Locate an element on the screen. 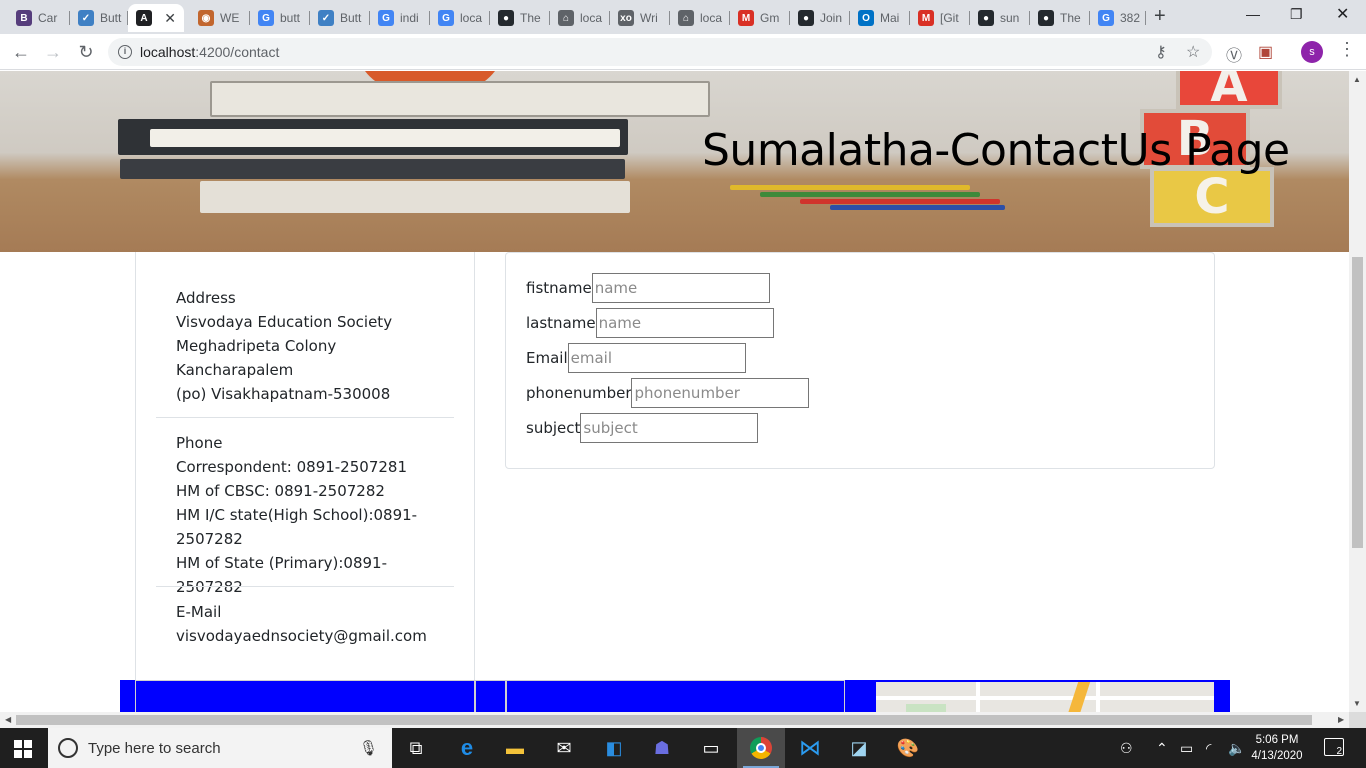 The height and width of the screenshot is (768, 1366). url-path: :4200/contact is located at coordinates (237, 52).